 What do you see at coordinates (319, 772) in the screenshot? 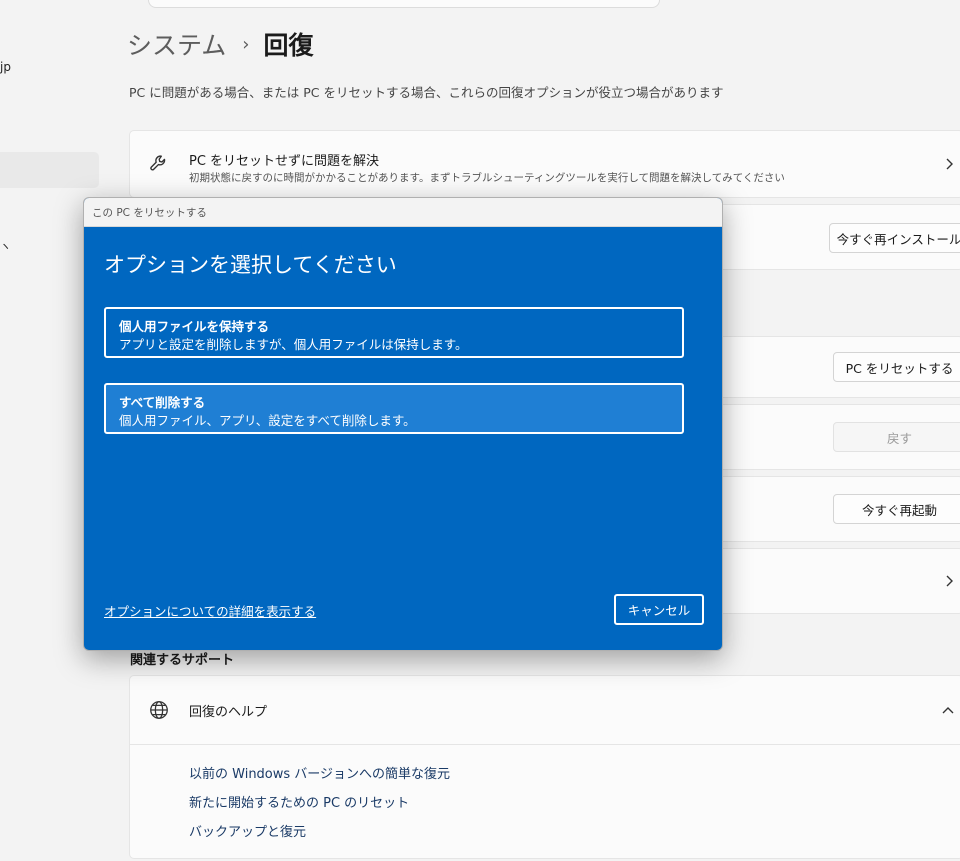
I see `help-link-rollback: 以前の Windows バージョンへの簡単な復元` at bounding box center [319, 772].